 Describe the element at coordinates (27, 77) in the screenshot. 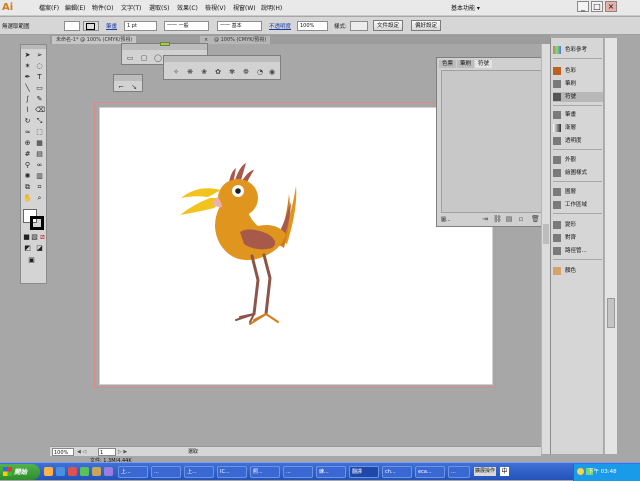

I see `pen-tool-icon: ✒` at that location.